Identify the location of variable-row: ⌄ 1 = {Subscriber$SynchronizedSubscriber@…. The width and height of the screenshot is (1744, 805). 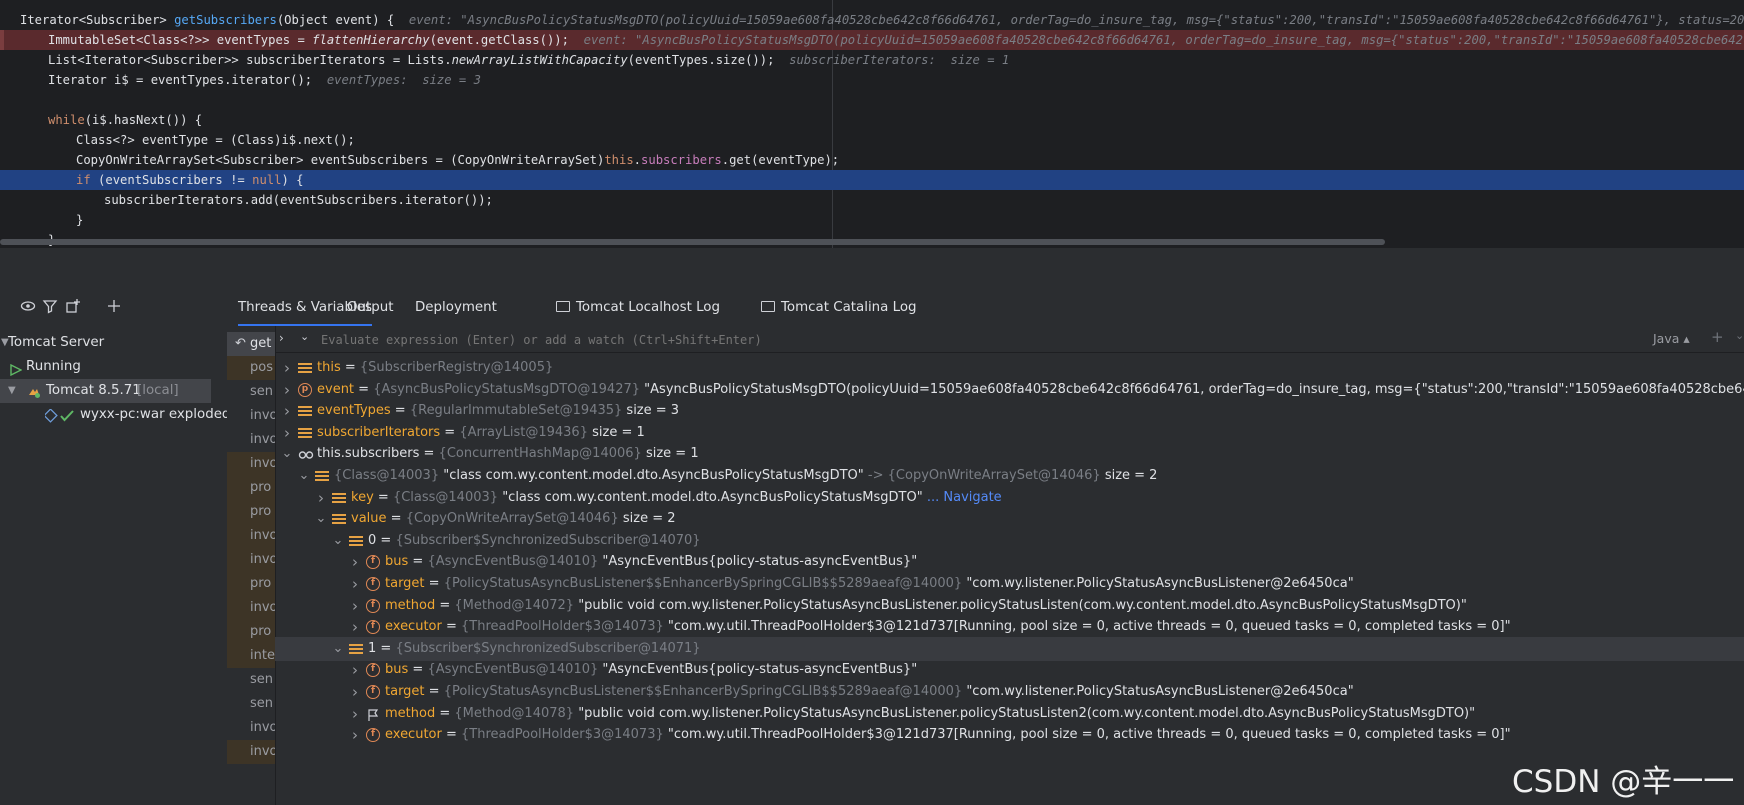
(1009, 648).